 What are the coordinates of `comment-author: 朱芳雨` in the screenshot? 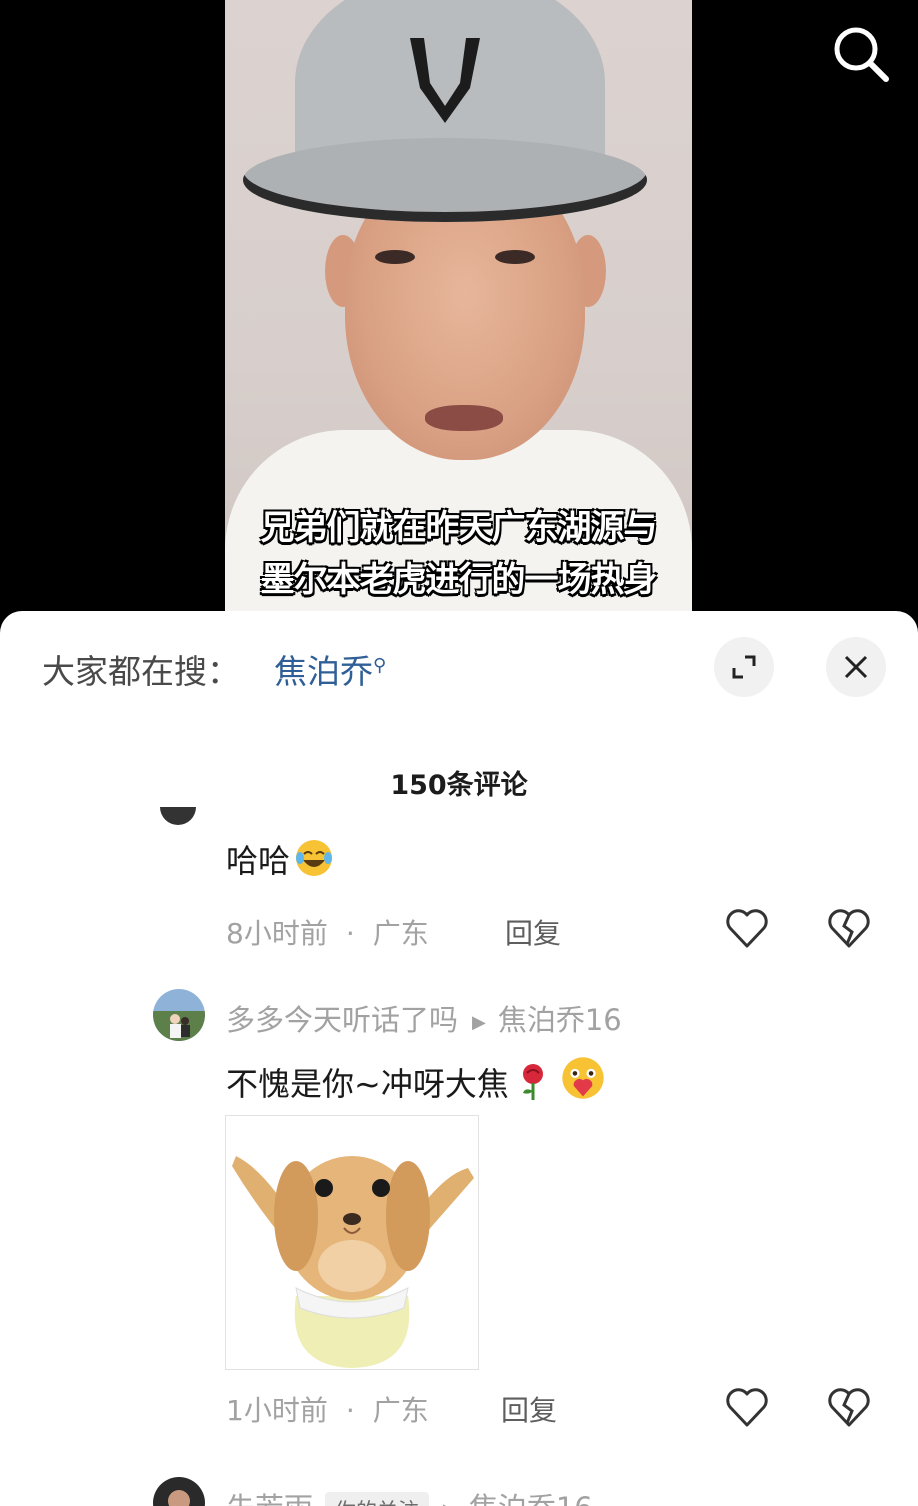 It's located at (269, 1498).